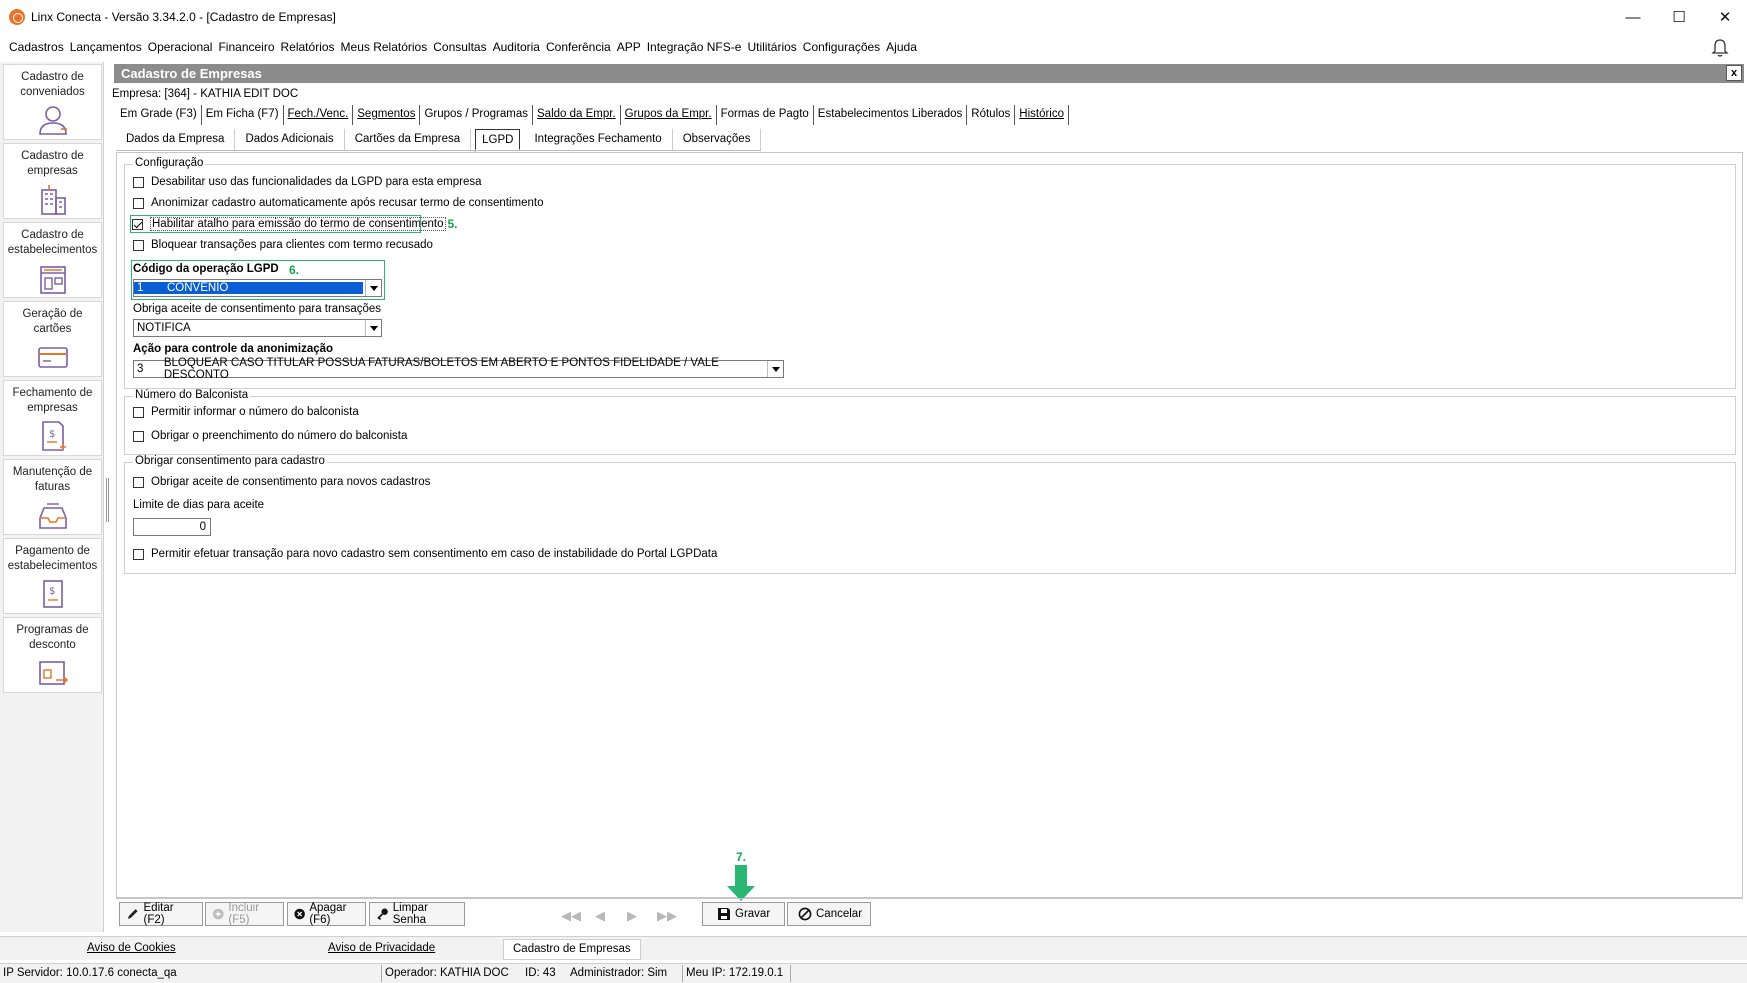  Describe the element at coordinates (319, 115) in the screenshot. I see `tab-fech-venc: Fech./Venc.` at that location.